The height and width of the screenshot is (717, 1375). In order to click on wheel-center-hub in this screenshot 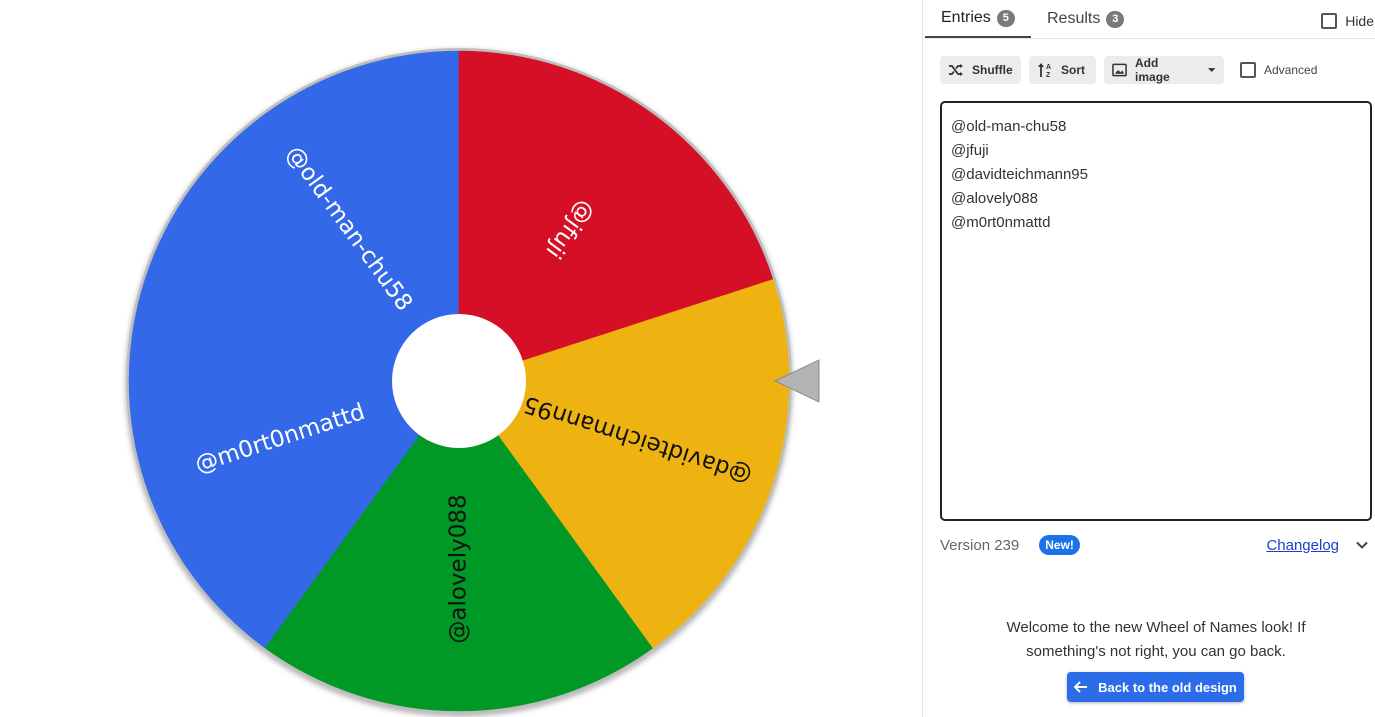, I will do `click(459, 381)`.